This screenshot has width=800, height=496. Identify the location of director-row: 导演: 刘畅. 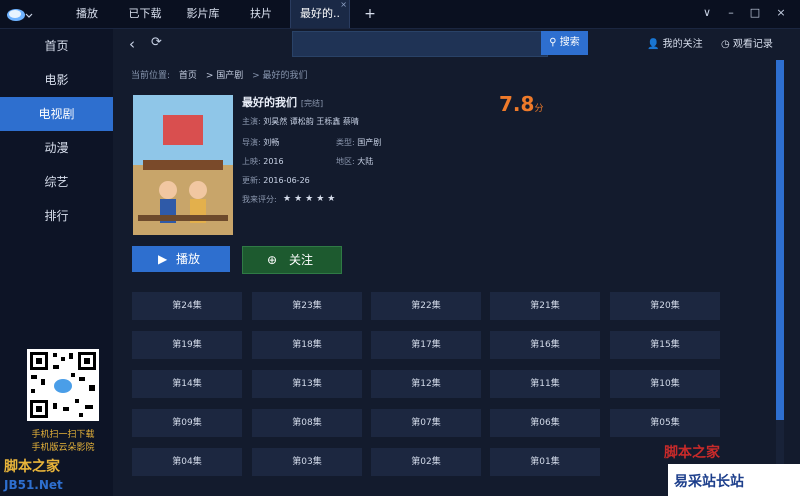
(260, 142).